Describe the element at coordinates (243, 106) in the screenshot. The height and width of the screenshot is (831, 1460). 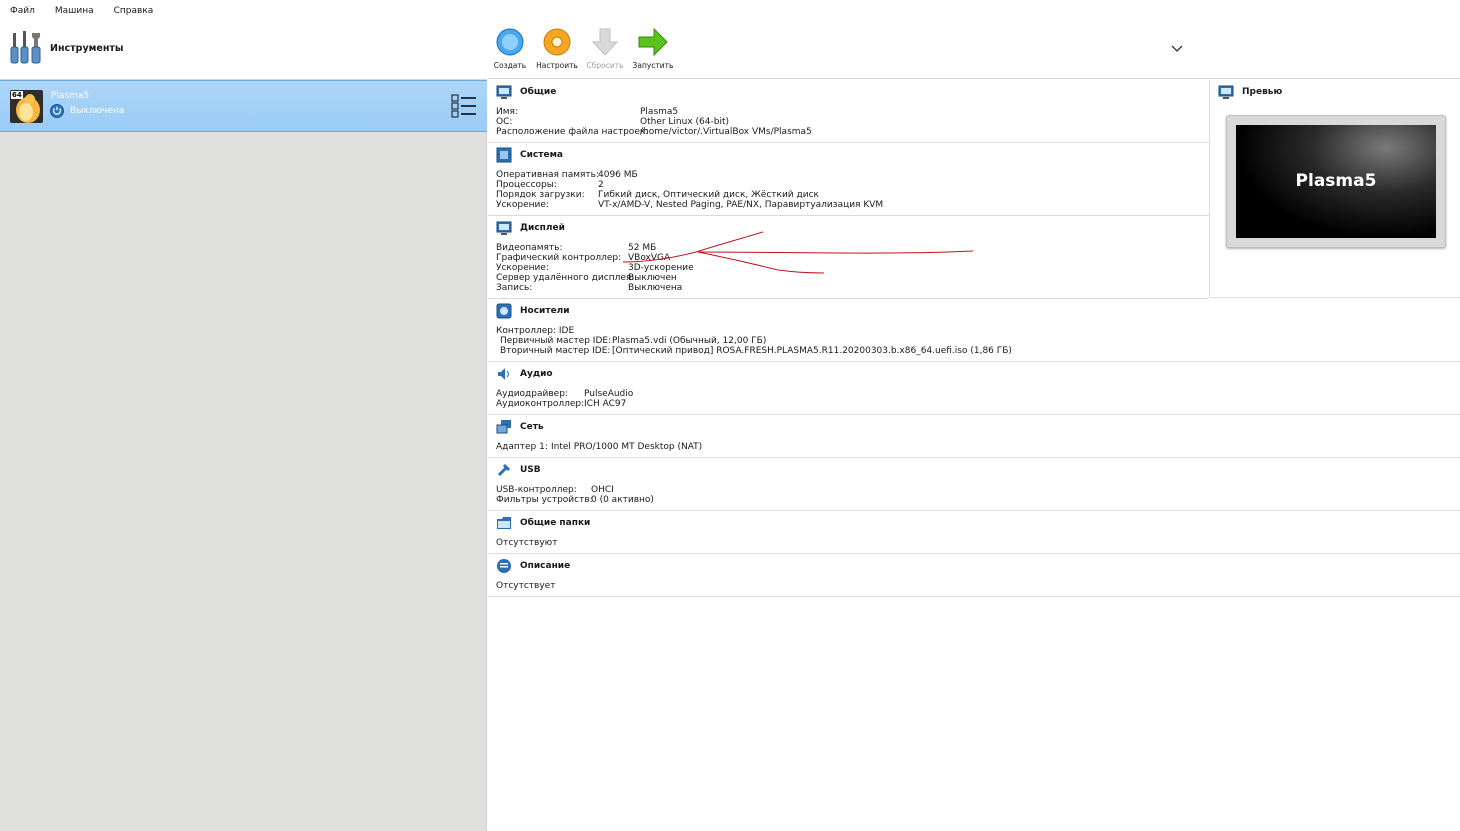
I see `vm-list-item: 64 Plasma5 Выключена` at that location.